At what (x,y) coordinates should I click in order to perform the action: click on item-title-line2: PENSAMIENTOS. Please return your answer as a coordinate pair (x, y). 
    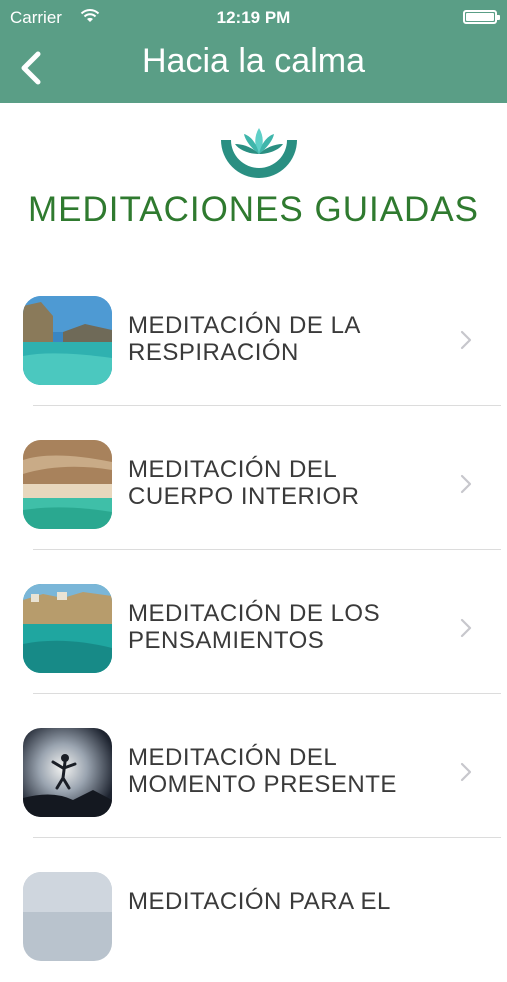
    Looking at the image, I should click on (226, 640).